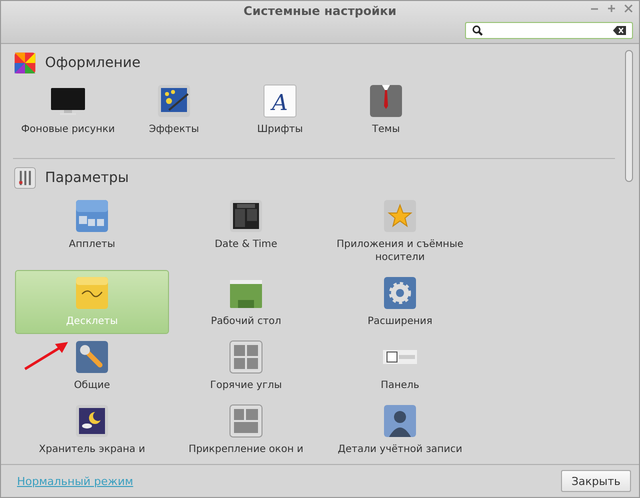  What do you see at coordinates (246, 357) in the screenshot?
I see `grid-icon` at bounding box center [246, 357].